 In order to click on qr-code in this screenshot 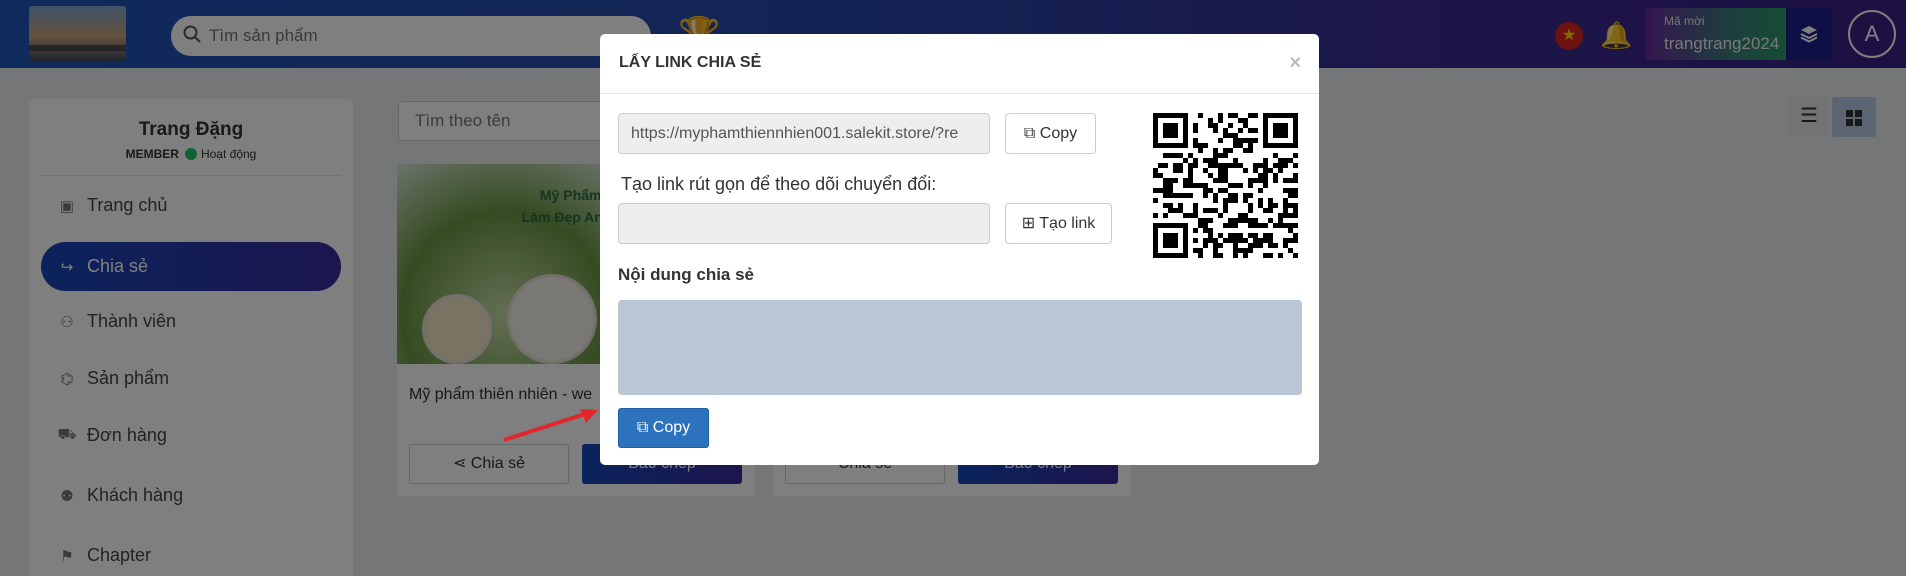, I will do `click(1225, 185)`.